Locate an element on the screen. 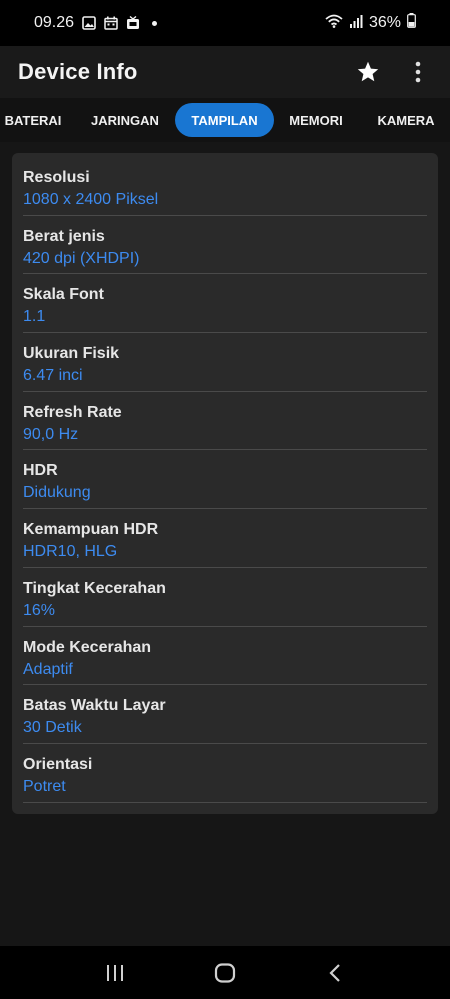  info-value: Adaptif is located at coordinates (48, 669).